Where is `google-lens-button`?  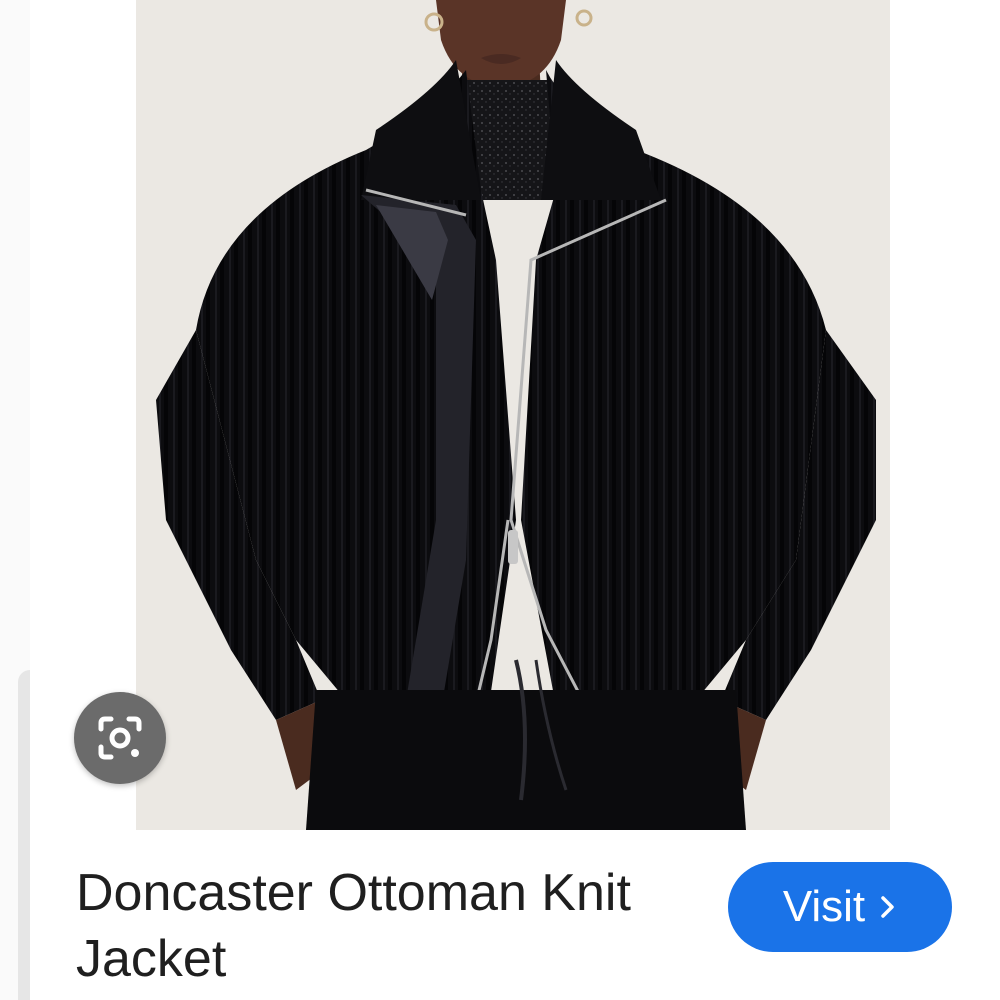 google-lens-button is located at coordinates (120, 738).